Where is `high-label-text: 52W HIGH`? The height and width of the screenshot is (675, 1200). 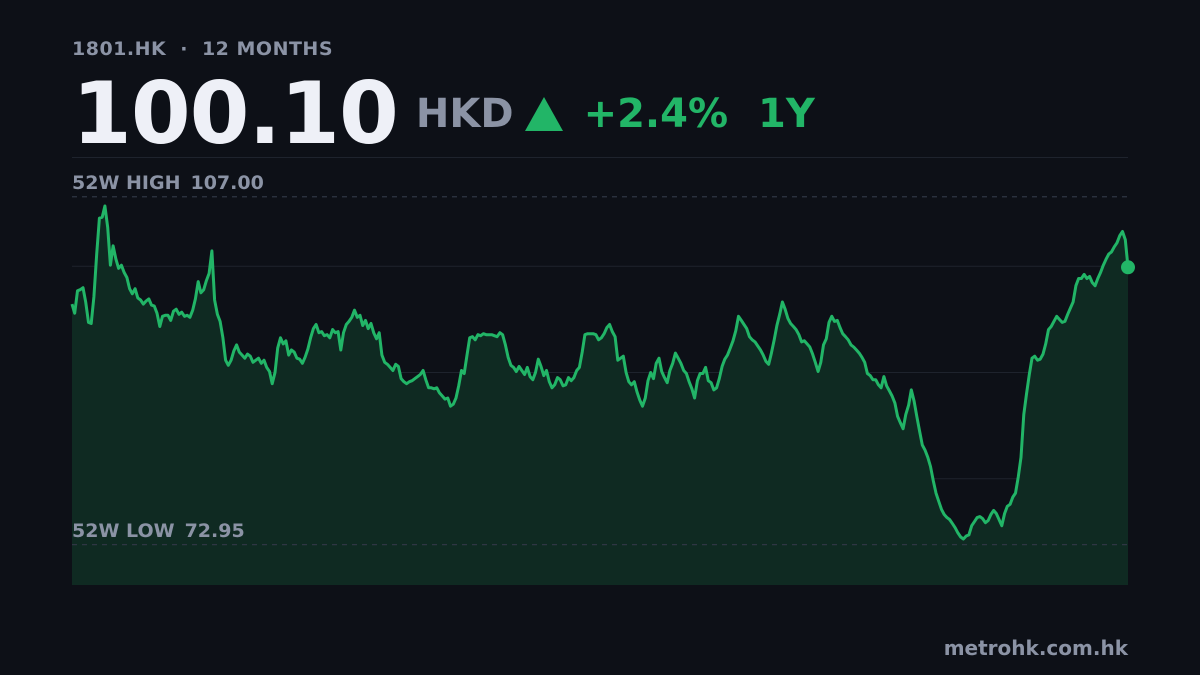 high-label-text: 52W HIGH is located at coordinates (126, 182).